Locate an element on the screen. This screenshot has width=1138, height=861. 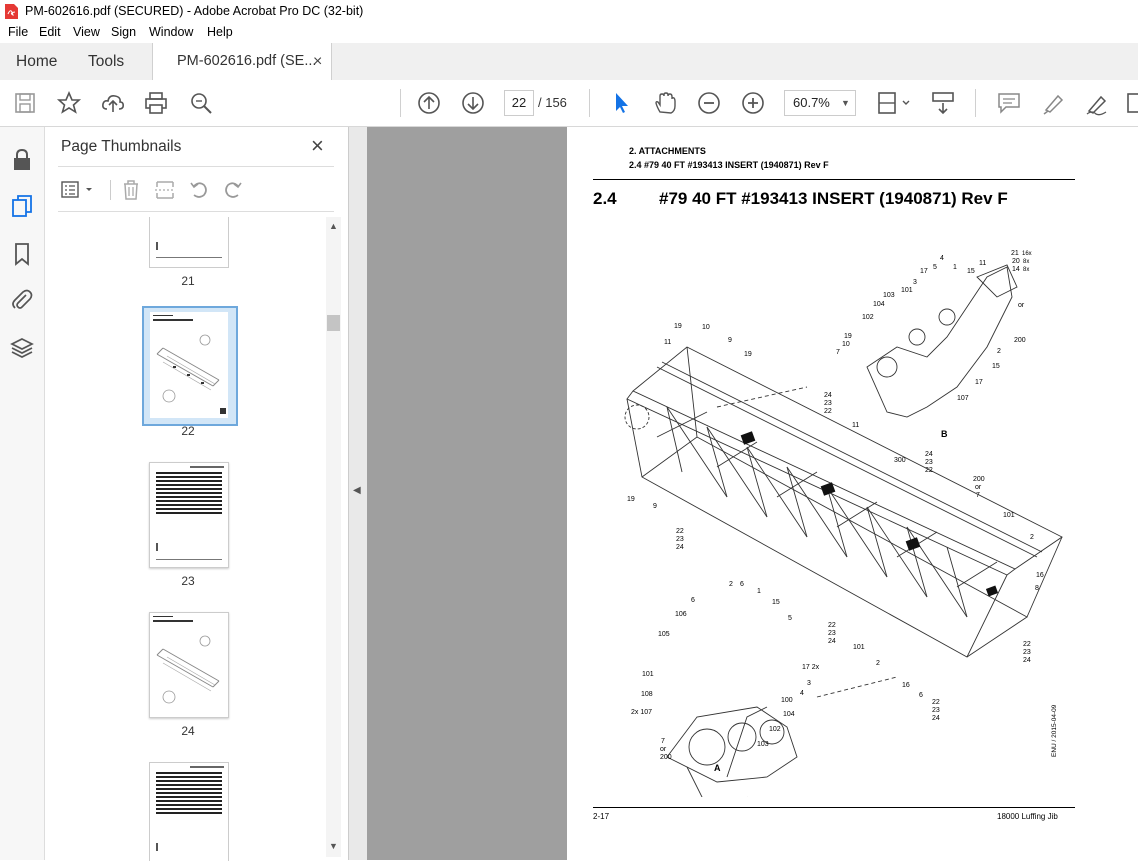
highlight-icon is located at coordinates (1053, 103).